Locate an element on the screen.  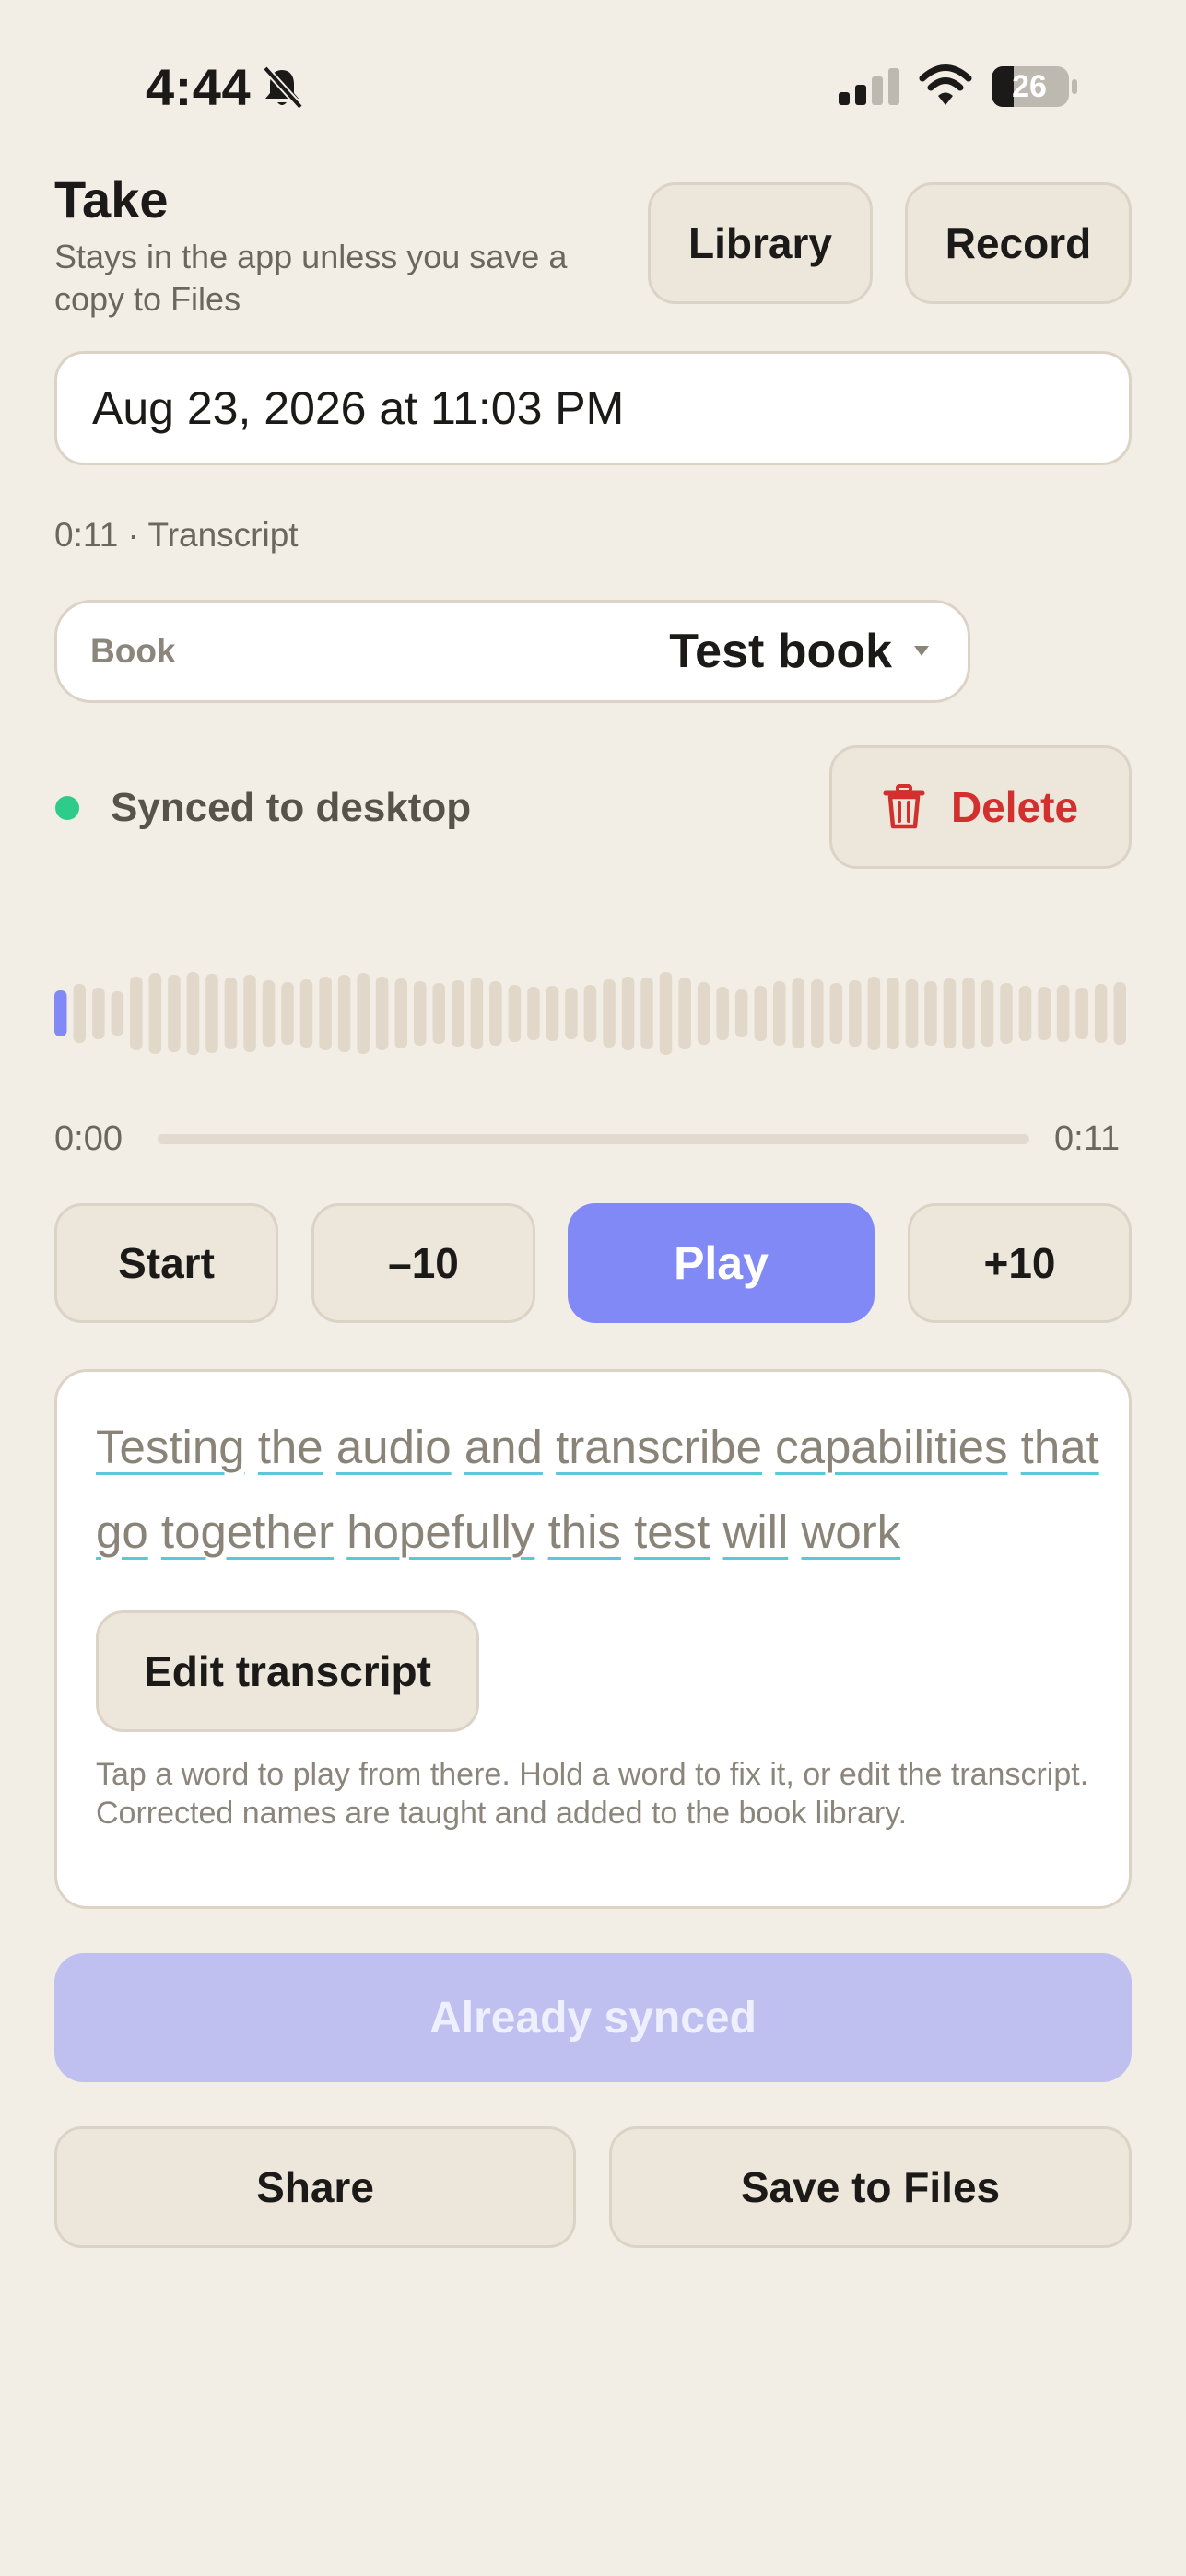
transcript-word: transcribe is located at coordinates (659, 1447).